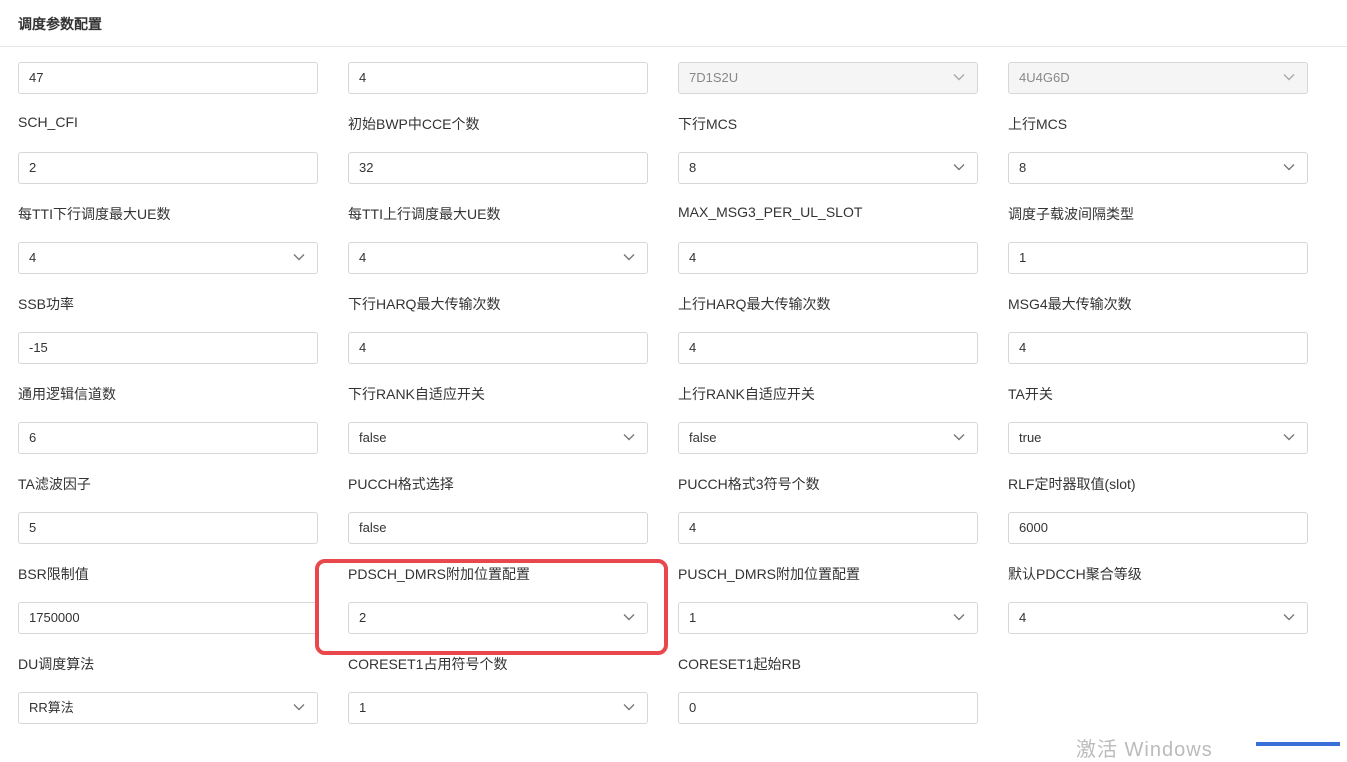 Image resolution: width=1347 pixels, height=762 pixels. I want to click on field-13: 下行HARQ最大传输次数 4, so click(498, 335).